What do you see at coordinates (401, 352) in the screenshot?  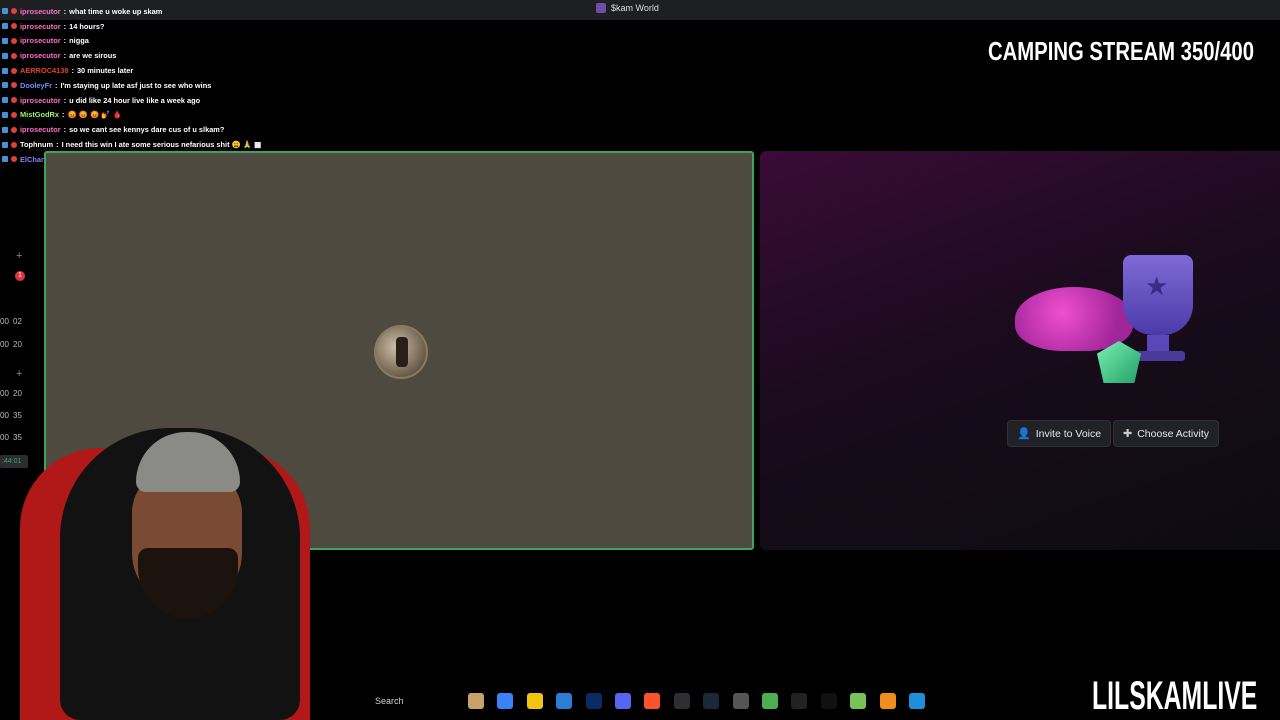 I see `participant-avatar` at bounding box center [401, 352].